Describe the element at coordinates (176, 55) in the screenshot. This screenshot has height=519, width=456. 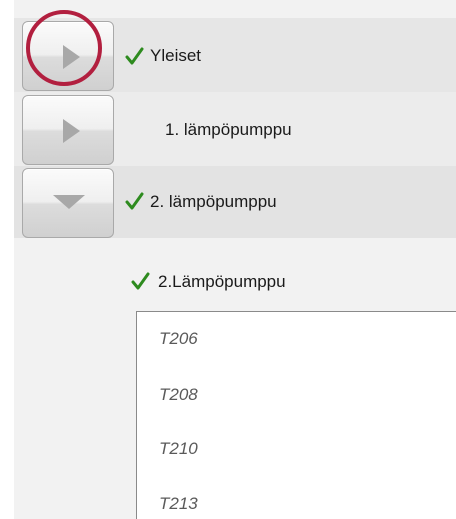
I see `tree-item-label-yleiset: Yleiset` at that location.